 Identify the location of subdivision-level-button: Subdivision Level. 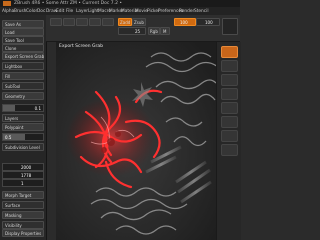
(23, 147).